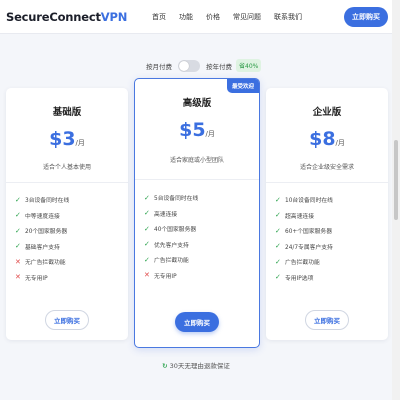  I want to click on feature-item: ✓ 超高速连接, so click(304, 216).